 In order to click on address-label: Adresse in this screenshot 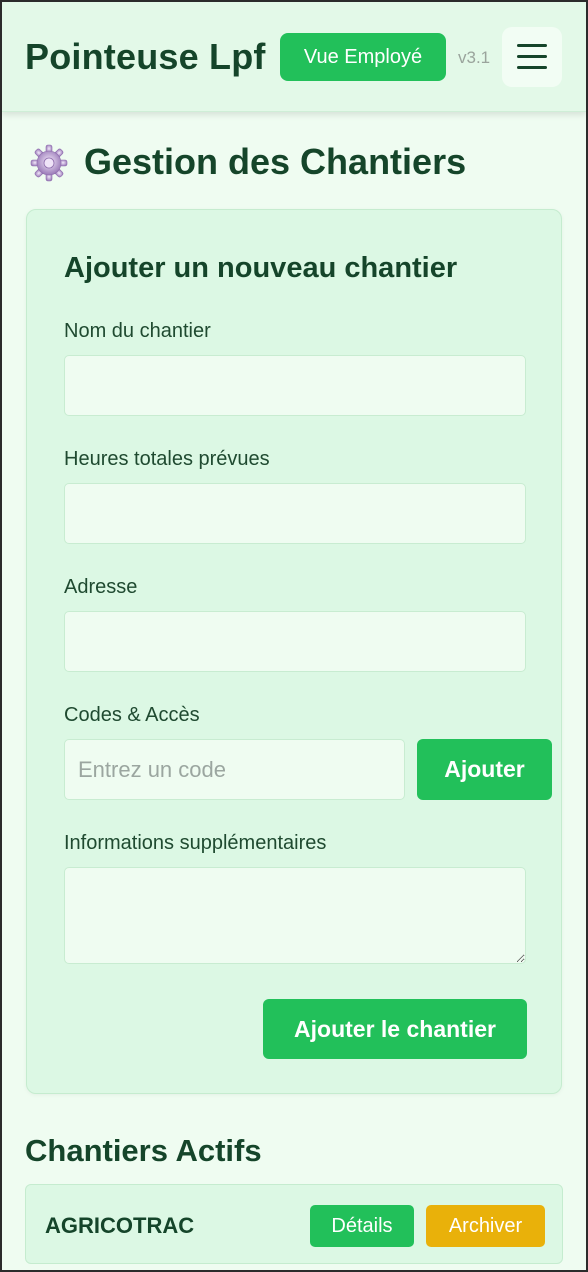, I will do `click(101, 587)`.